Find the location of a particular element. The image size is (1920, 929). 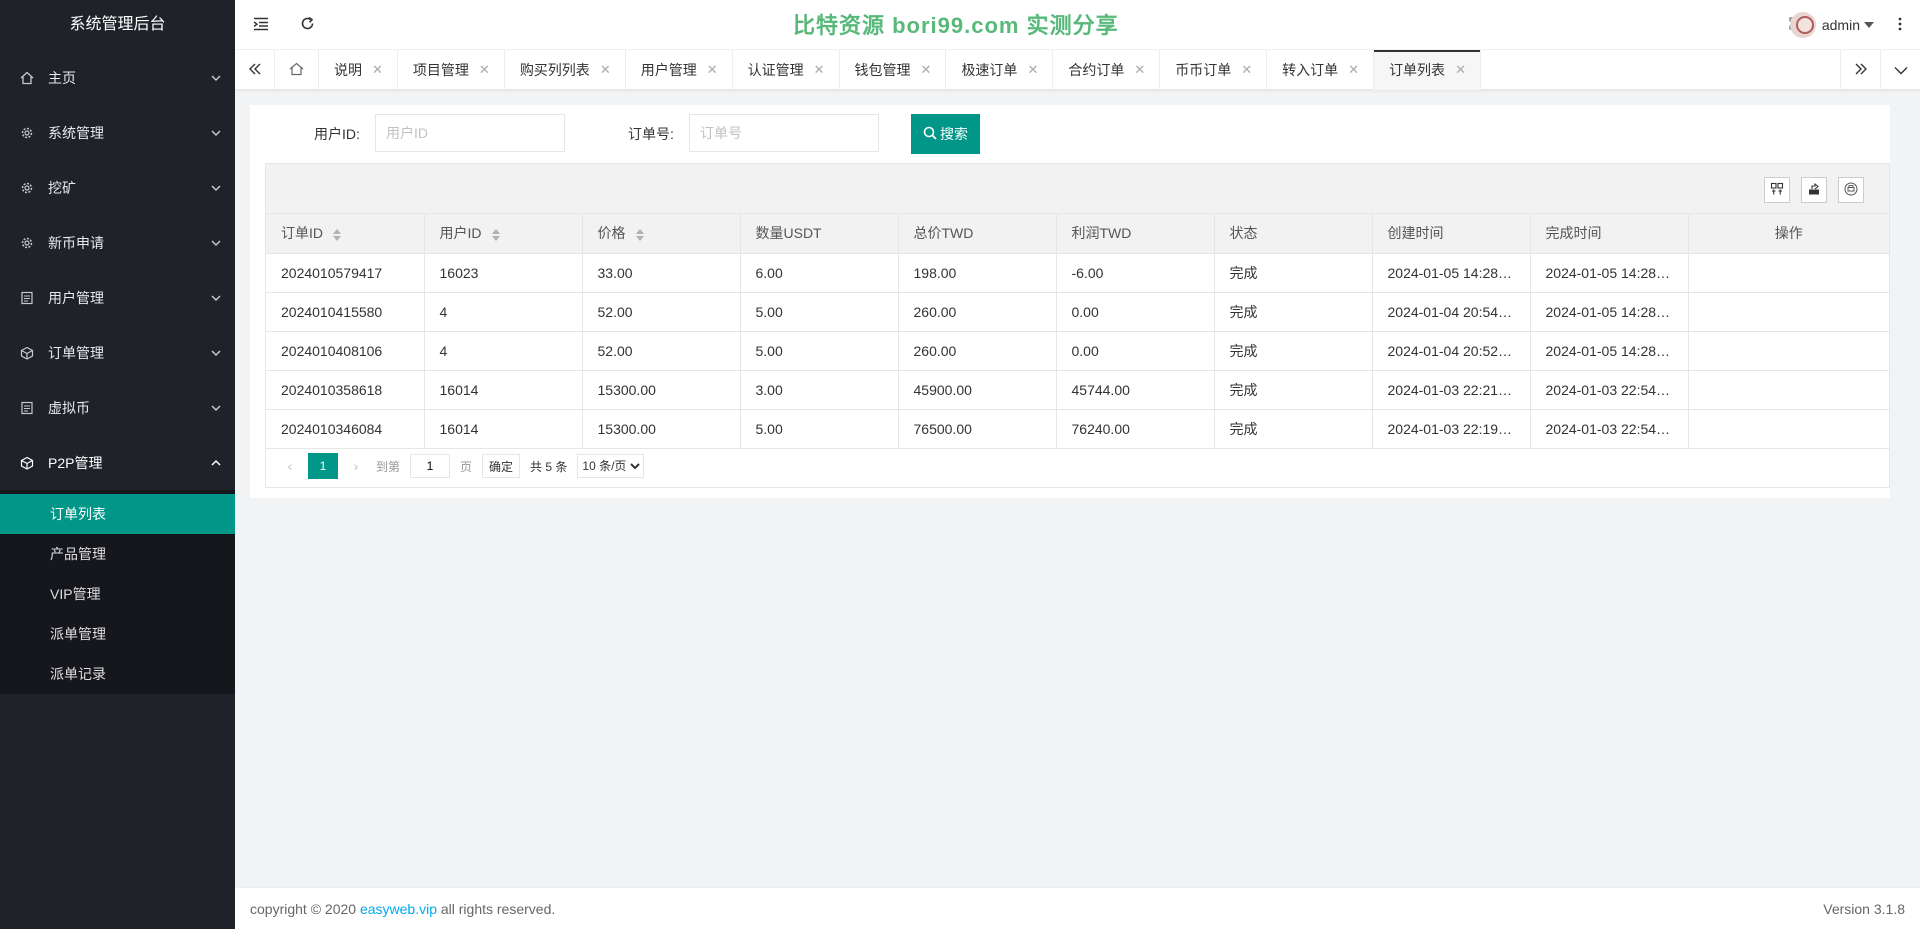

search-button: 搜索 is located at coordinates (945, 134).